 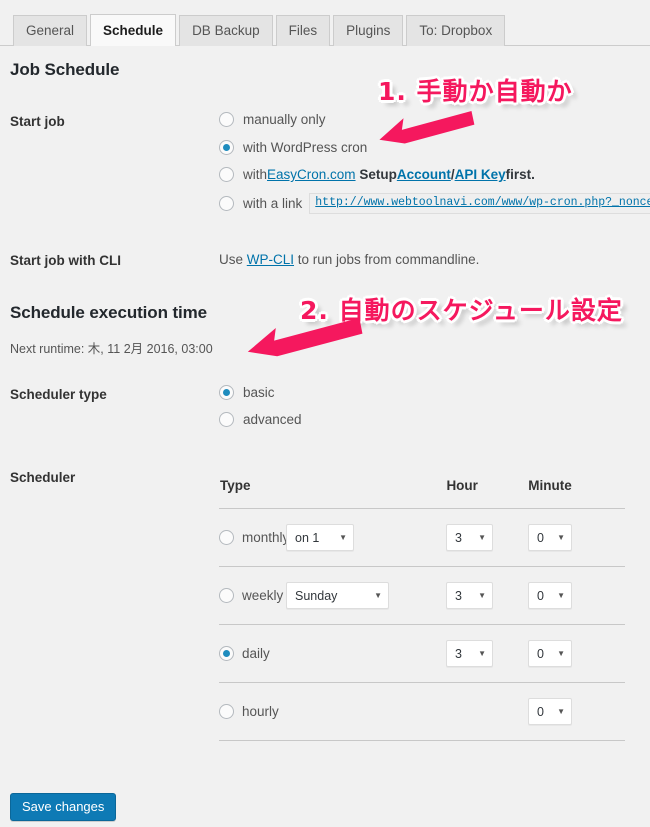 What do you see at coordinates (226, 174) in the screenshot?
I see `radio-easycron-indicator` at bounding box center [226, 174].